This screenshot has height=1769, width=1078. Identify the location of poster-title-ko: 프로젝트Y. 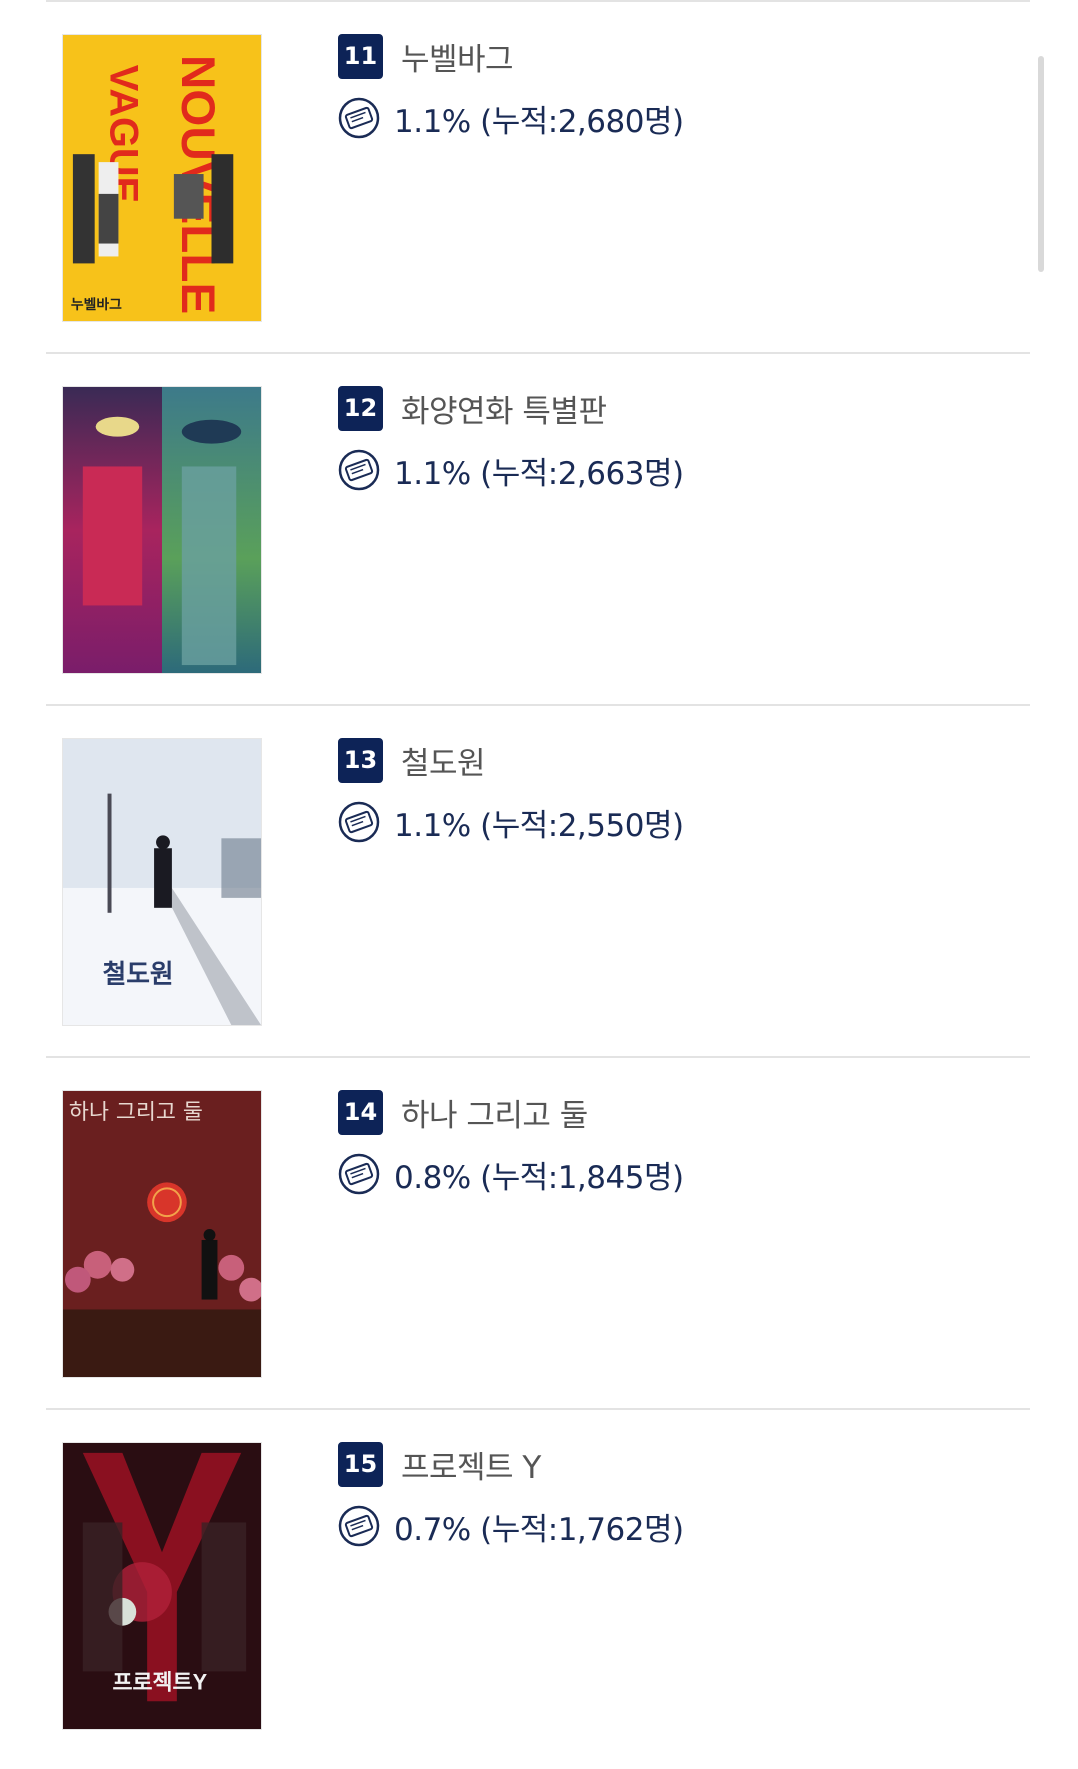
(160, 1681).